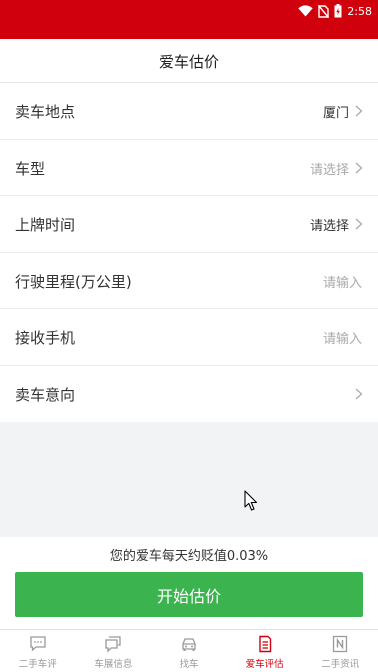 This screenshot has width=378, height=672. Describe the element at coordinates (38, 644) in the screenshot. I see `chat-icon` at that location.